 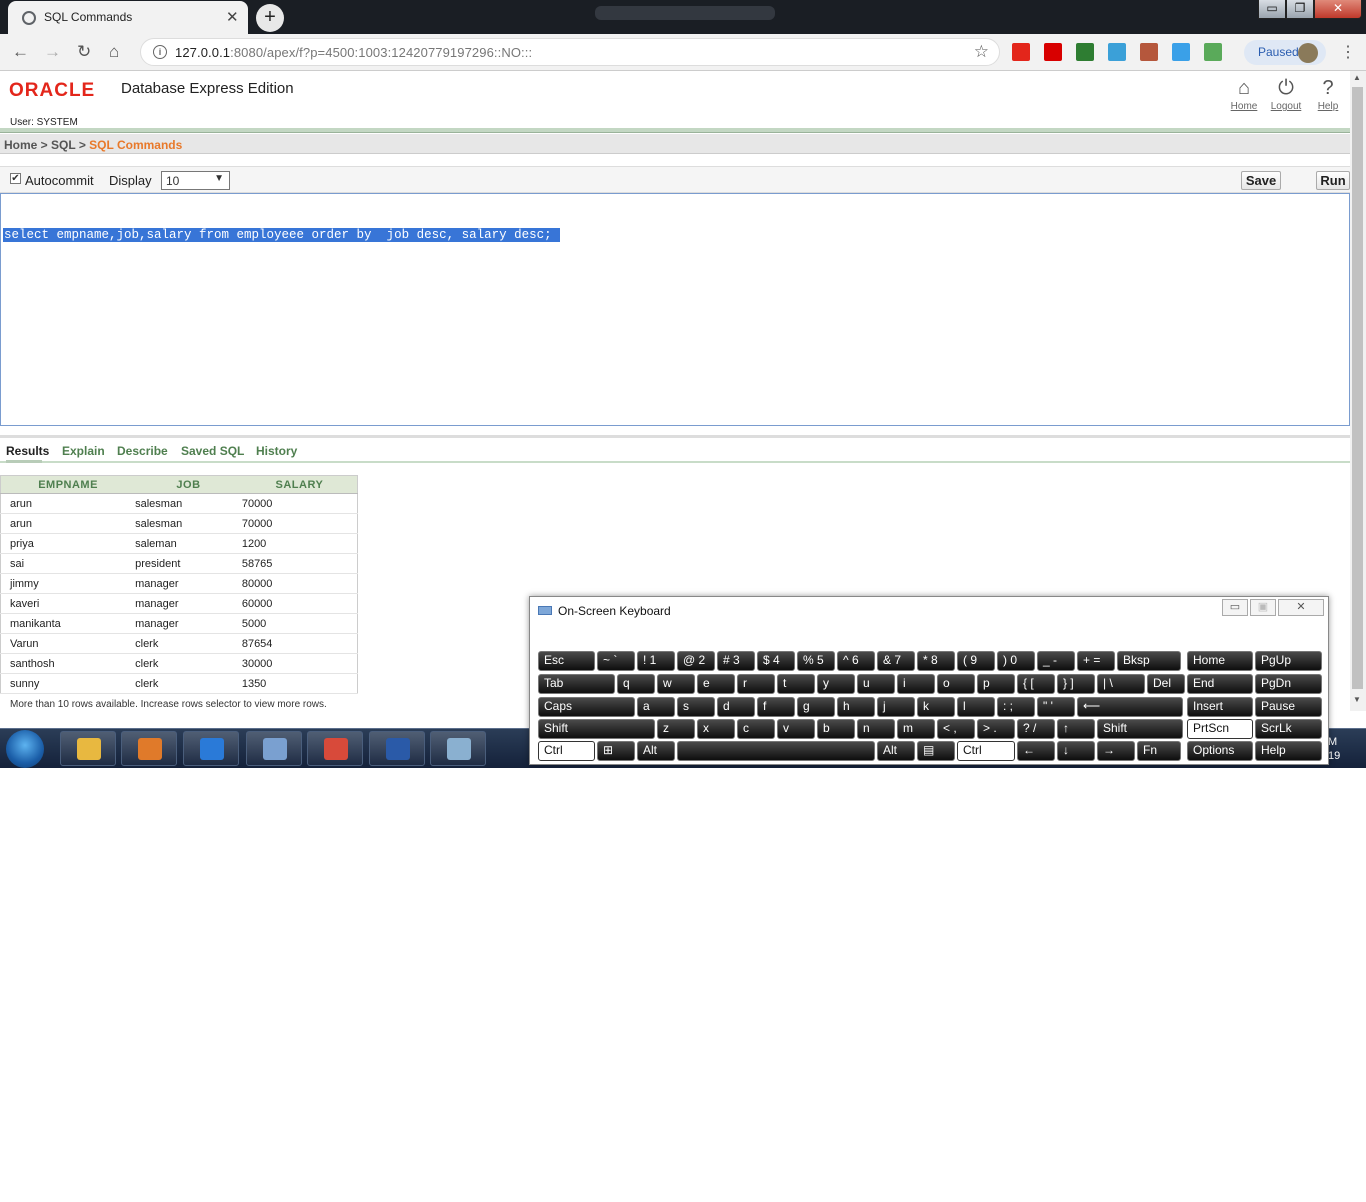 What do you see at coordinates (1076, 684) in the screenshot?
I see `key: } ]` at bounding box center [1076, 684].